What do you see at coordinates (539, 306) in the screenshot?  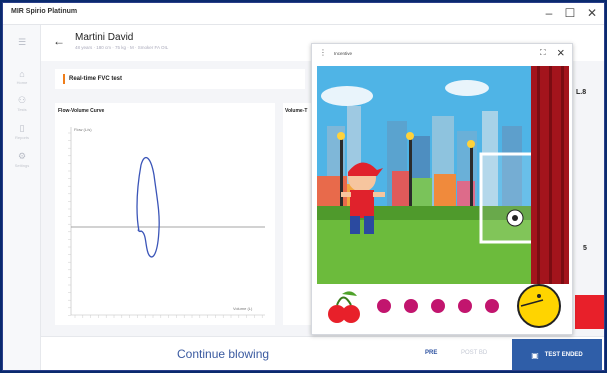 I see `pacman-icon` at bounding box center [539, 306].